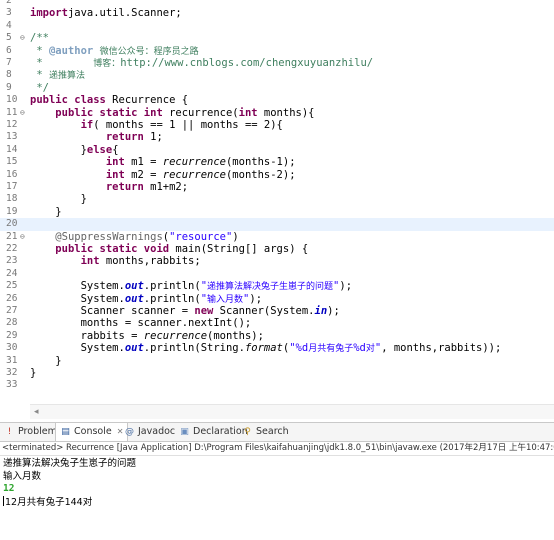 This screenshot has width=554, height=540. Describe the element at coordinates (81, 311) in the screenshot. I see `code-token: Scanner` at that location.